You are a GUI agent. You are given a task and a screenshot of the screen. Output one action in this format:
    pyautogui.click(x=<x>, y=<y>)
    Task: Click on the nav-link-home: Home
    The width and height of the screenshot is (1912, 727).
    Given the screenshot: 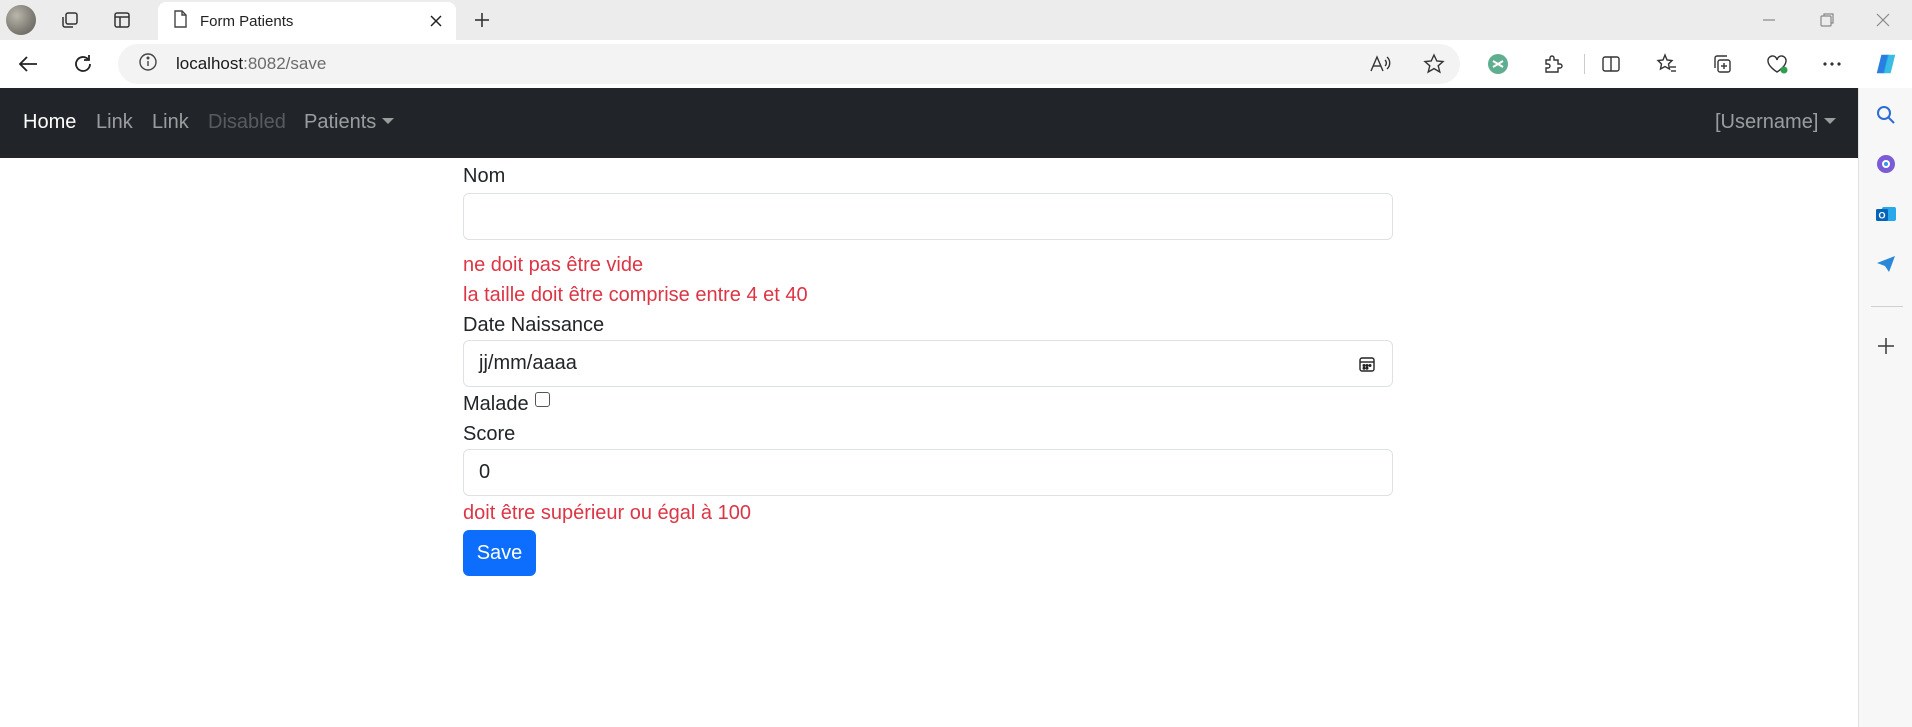 What is the action you would take?
    pyautogui.click(x=49, y=122)
    